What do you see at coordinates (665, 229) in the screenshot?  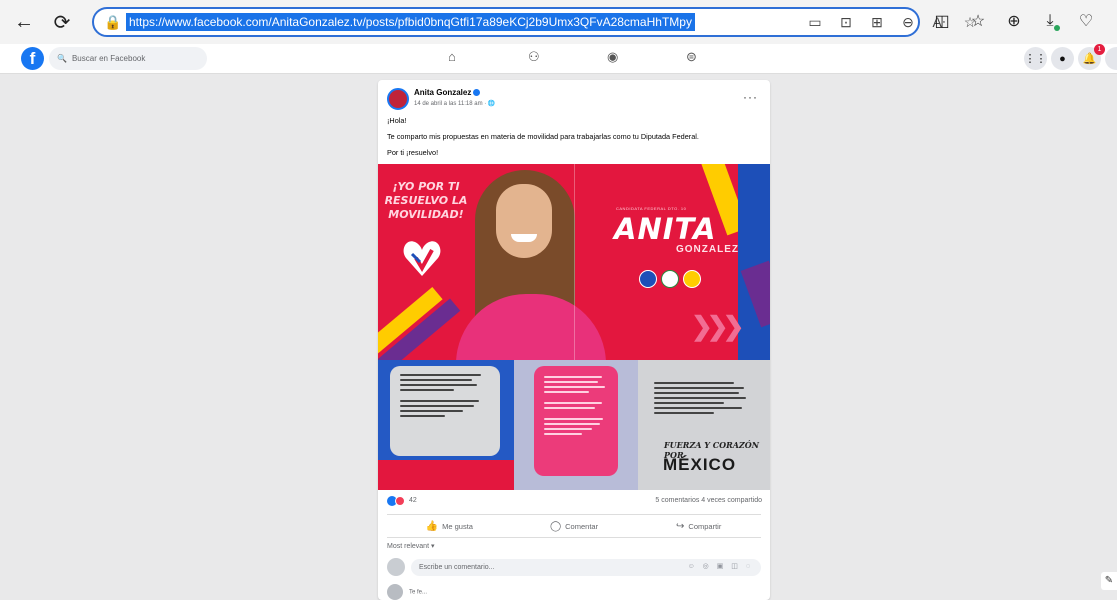 I see `candidate-first-name: ANITA` at bounding box center [665, 229].